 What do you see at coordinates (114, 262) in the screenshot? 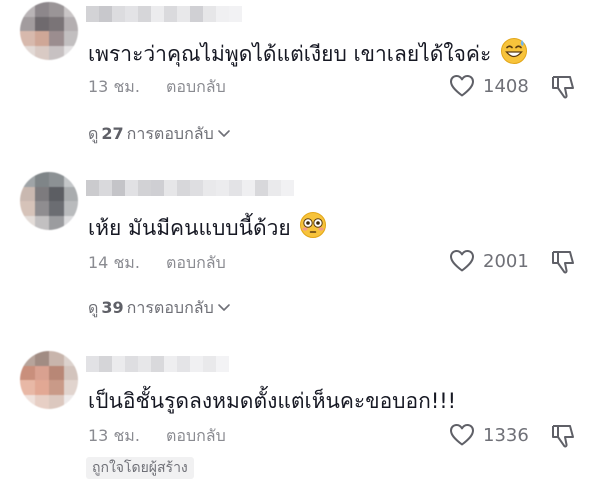
I see `comment-time: 14 ชม.` at bounding box center [114, 262].